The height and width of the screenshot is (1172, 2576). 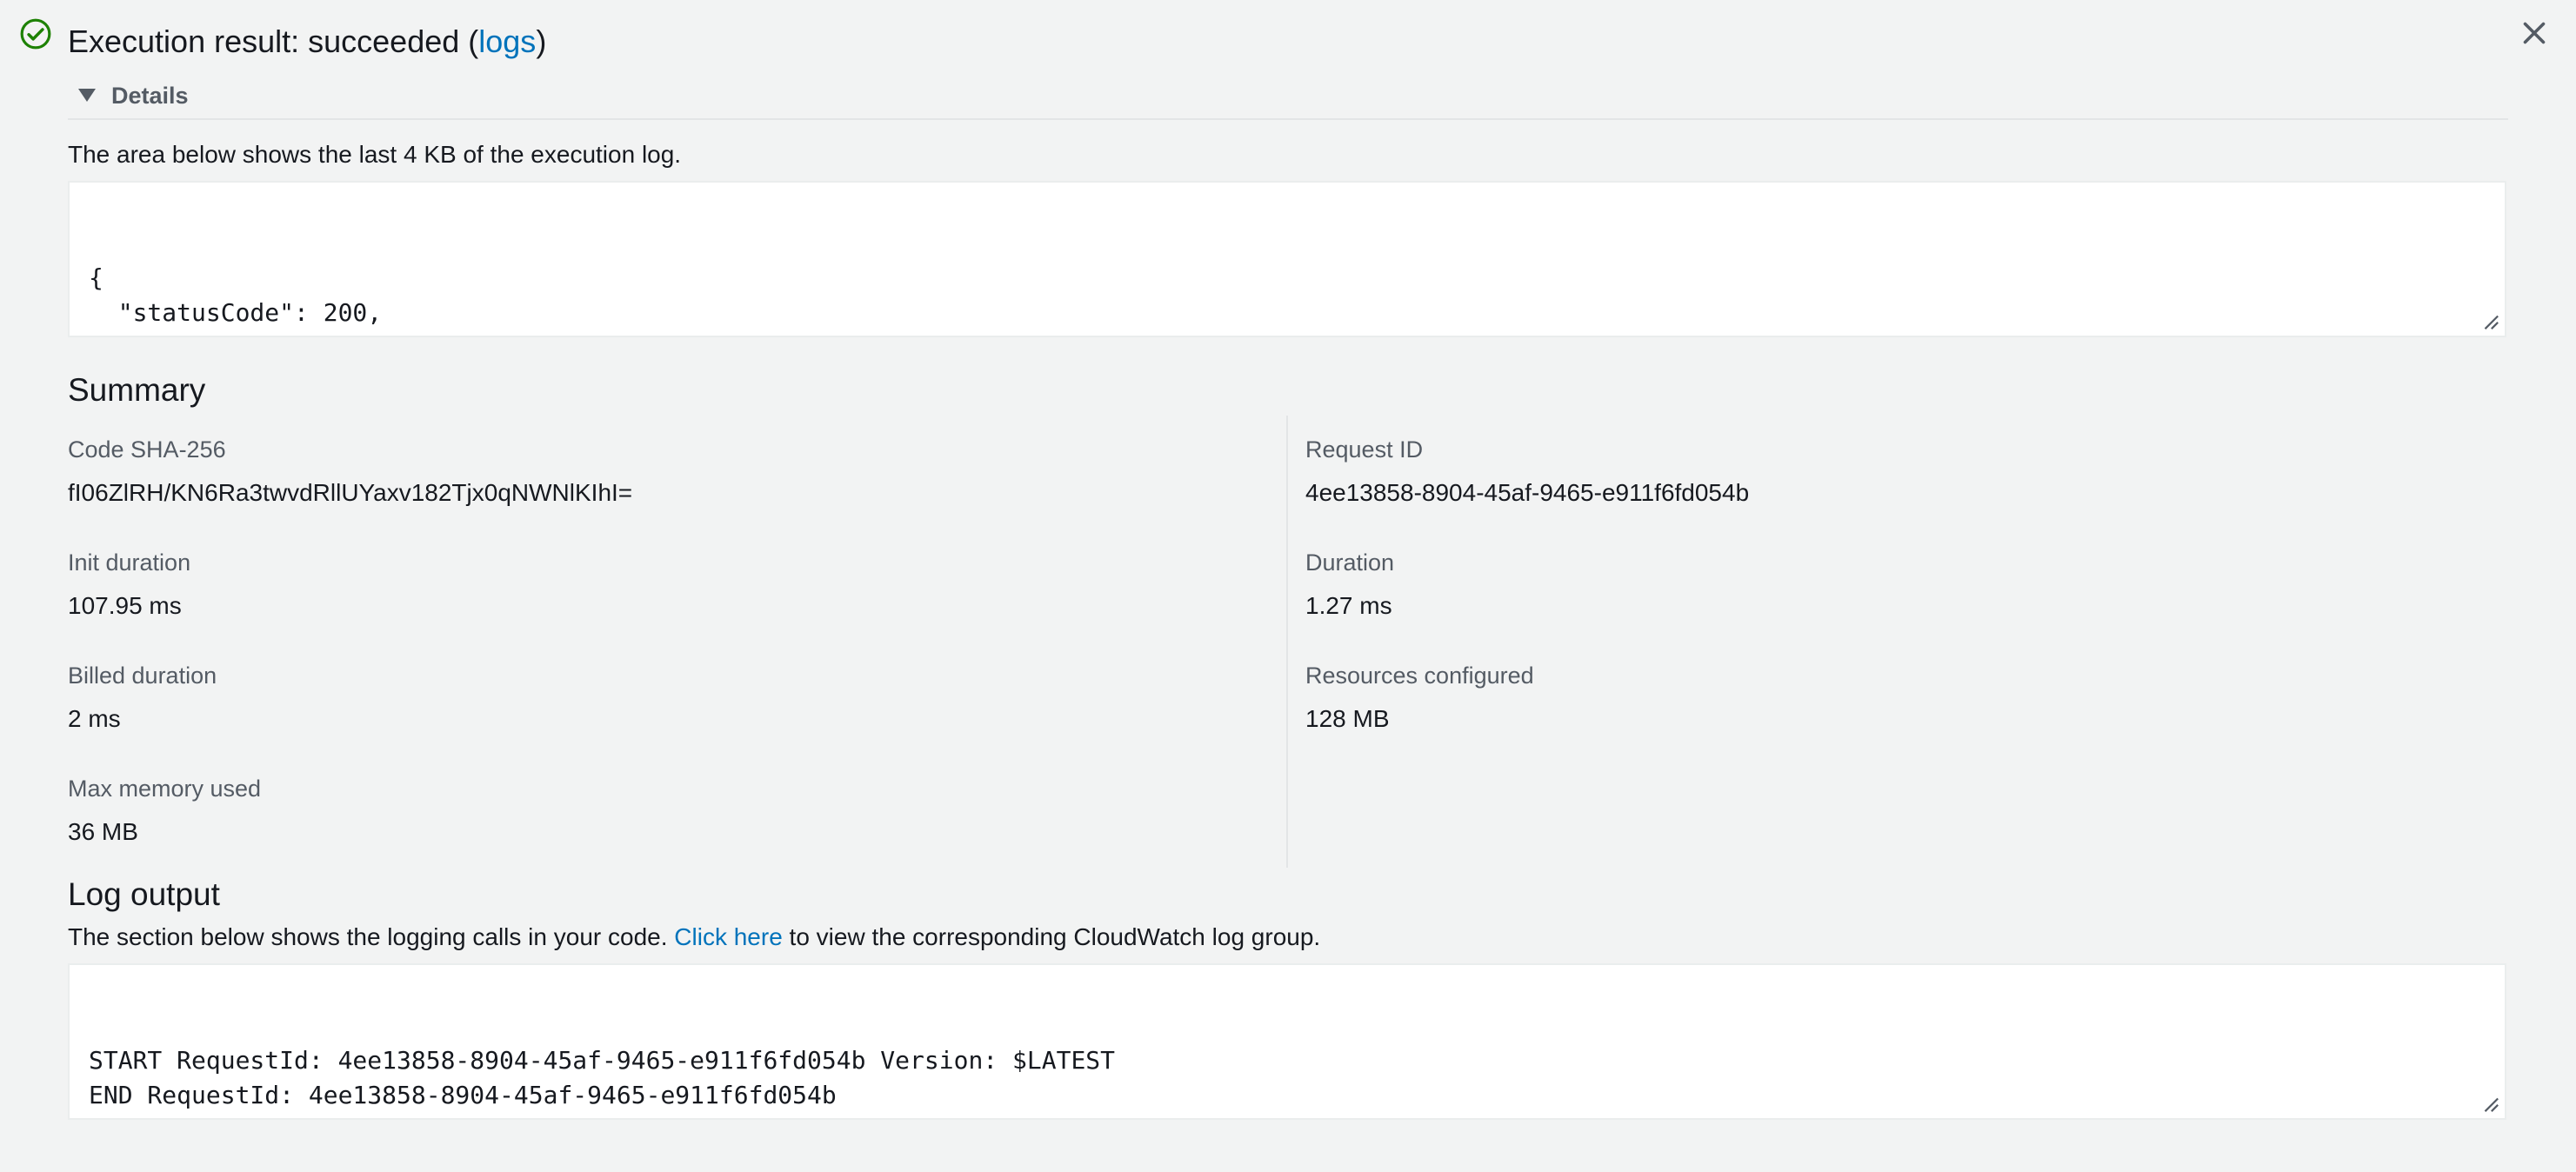 What do you see at coordinates (1347, 718) in the screenshot?
I see `resources-configured-value: 128 MB` at bounding box center [1347, 718].